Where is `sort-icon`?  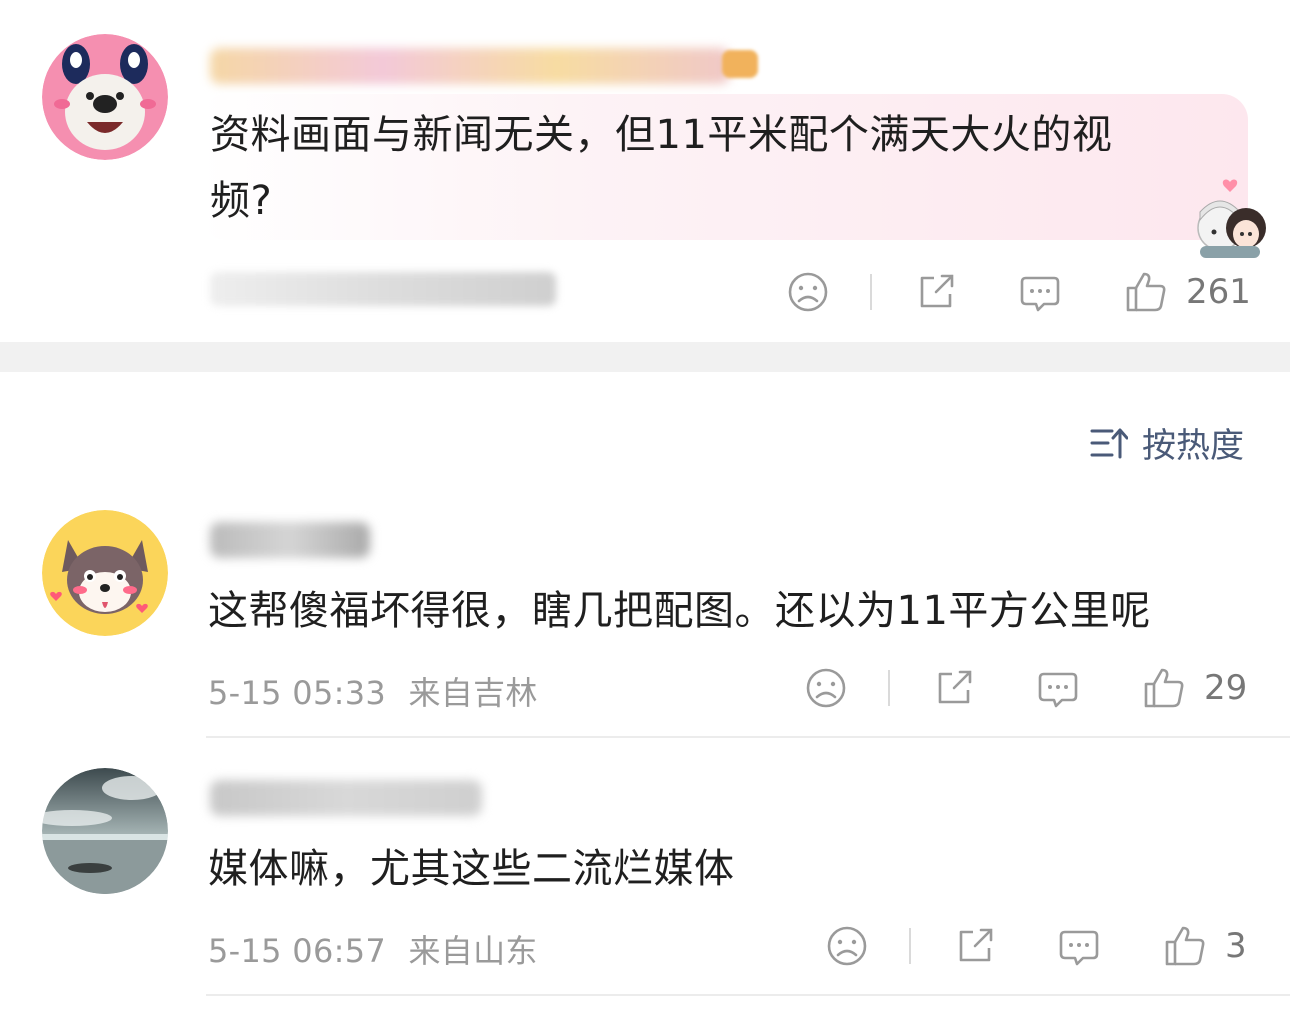
sort-icon is located at coordinates (1116, 443).